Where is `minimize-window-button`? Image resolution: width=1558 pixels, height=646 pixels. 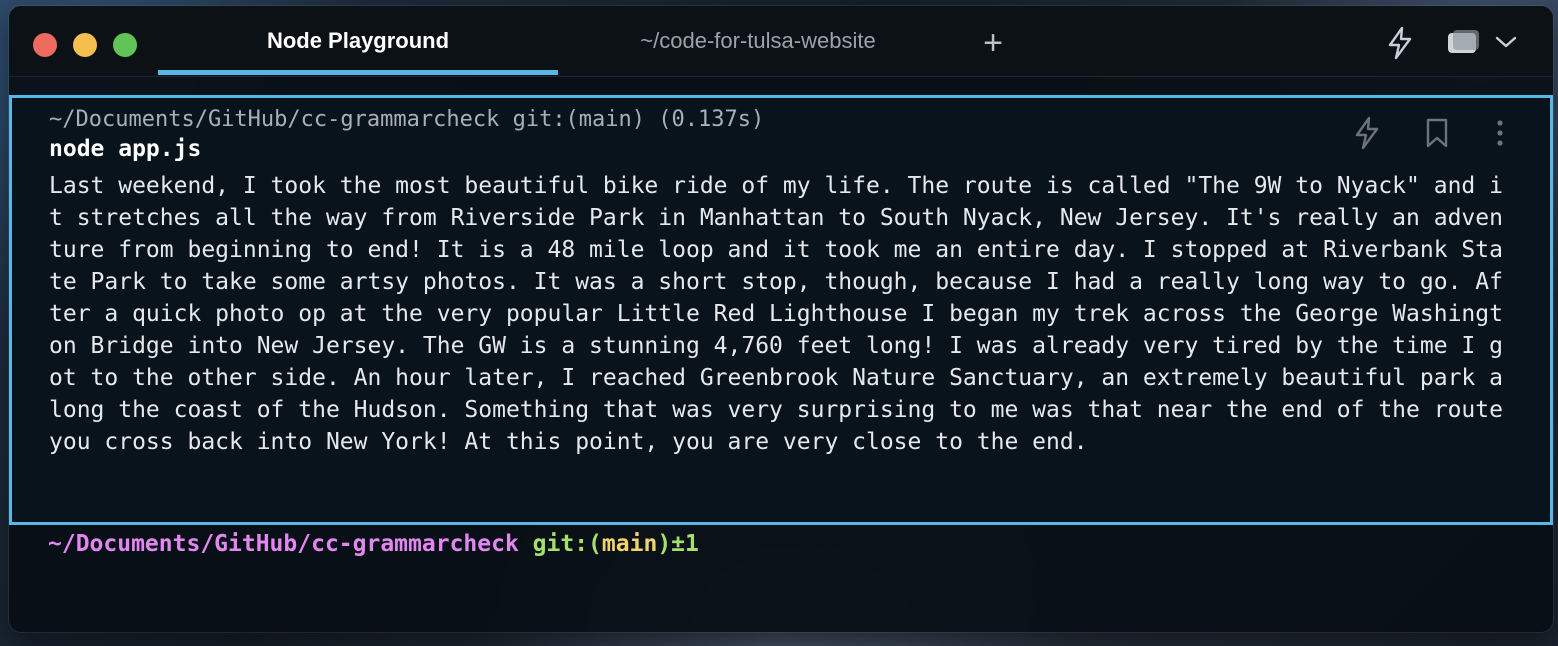
minimize-window-button is located at coordinates (85, 45).